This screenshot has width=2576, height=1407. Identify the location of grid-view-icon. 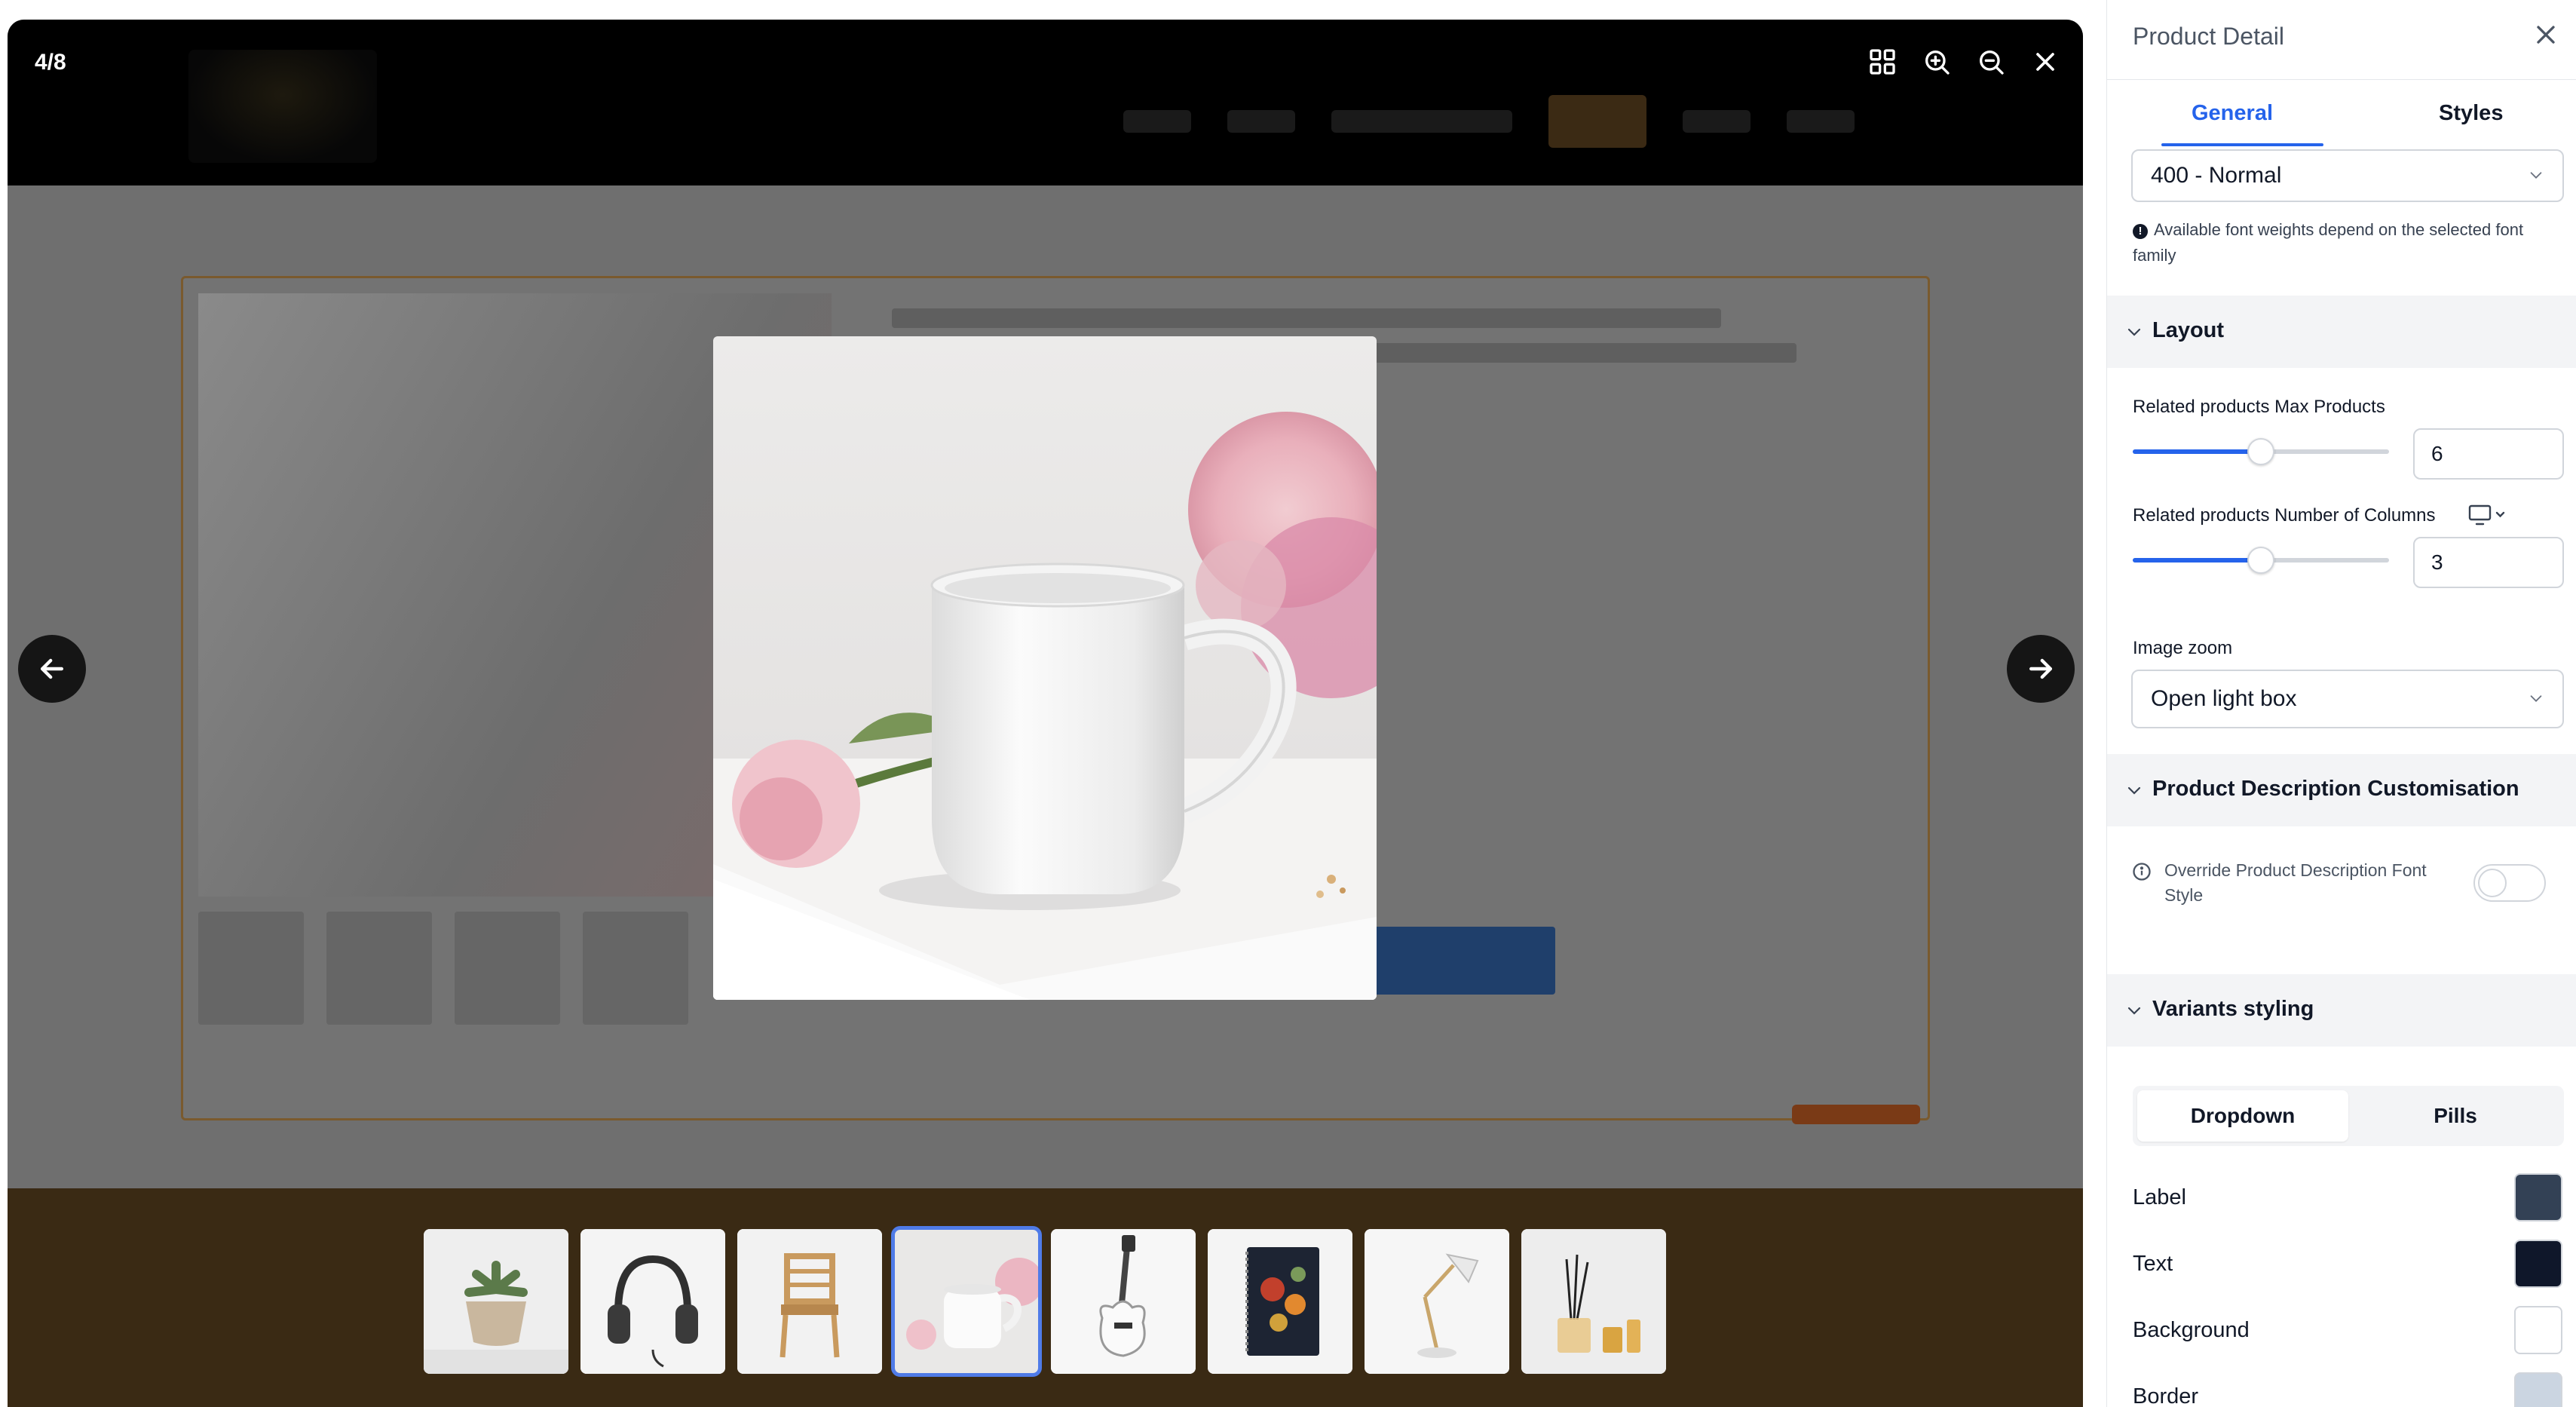
(1882, 62).